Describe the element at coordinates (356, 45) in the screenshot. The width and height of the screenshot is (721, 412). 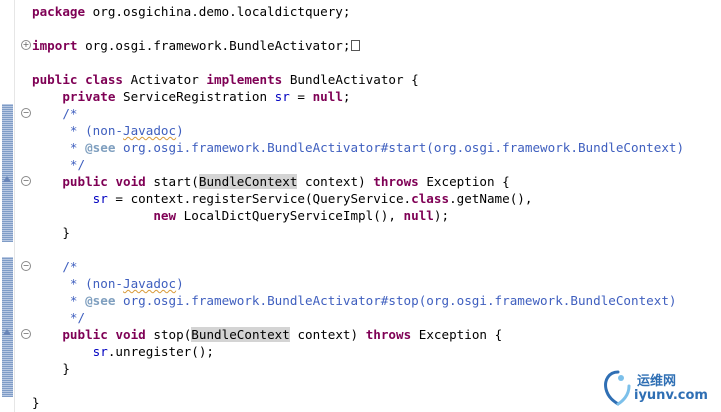
I see `collapsed-fold-box-icon` at that location.